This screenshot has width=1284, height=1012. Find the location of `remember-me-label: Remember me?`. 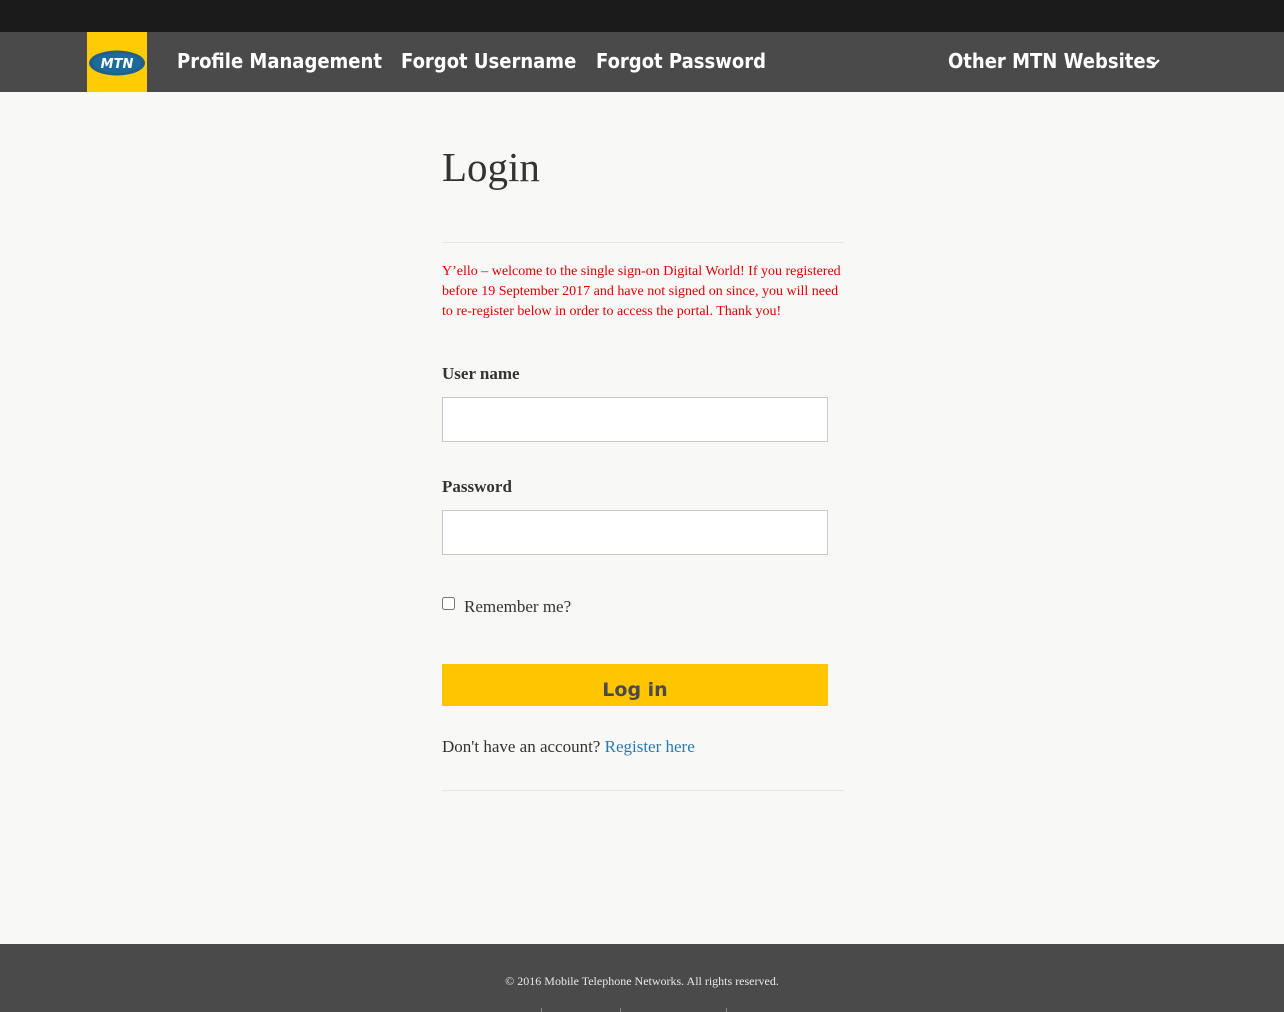

remember-me-label: Remember me? is located at coordinates (517, 607).